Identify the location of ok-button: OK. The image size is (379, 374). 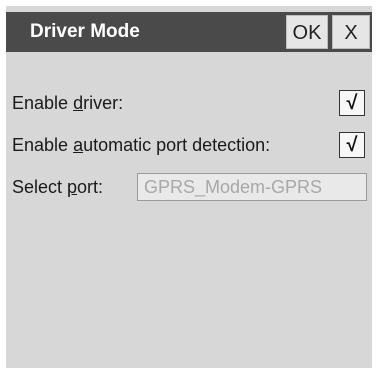
(307, 32).